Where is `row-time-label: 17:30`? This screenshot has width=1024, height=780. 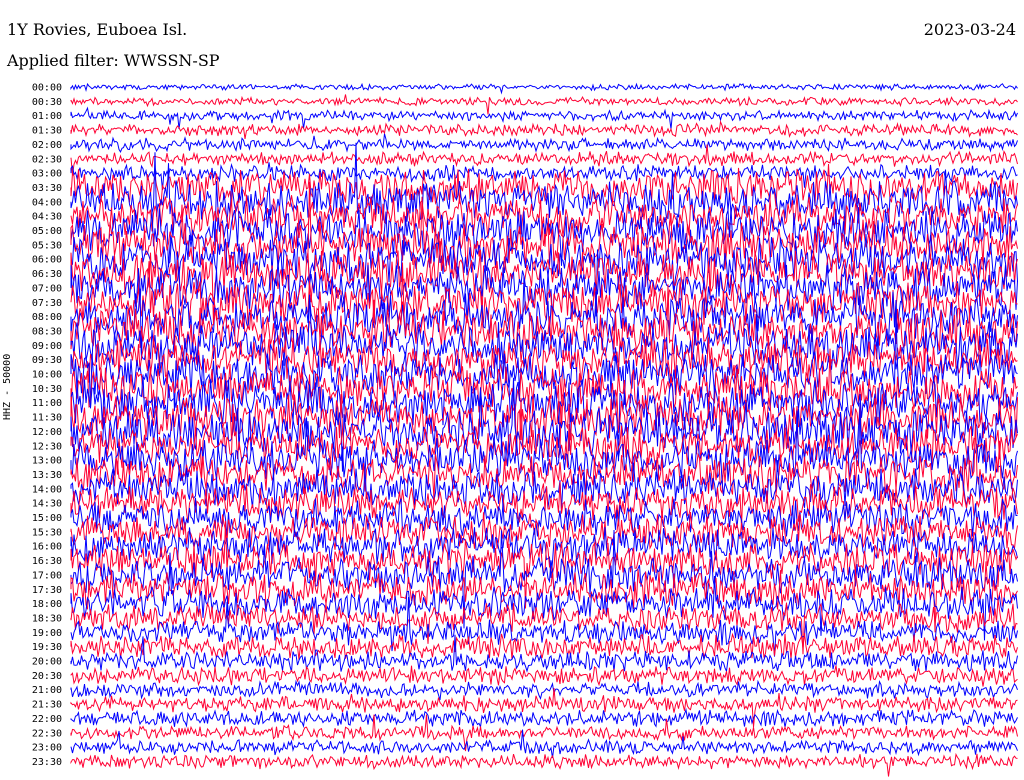
row-time-label: 17:30 is located at coordinates (47, 590).